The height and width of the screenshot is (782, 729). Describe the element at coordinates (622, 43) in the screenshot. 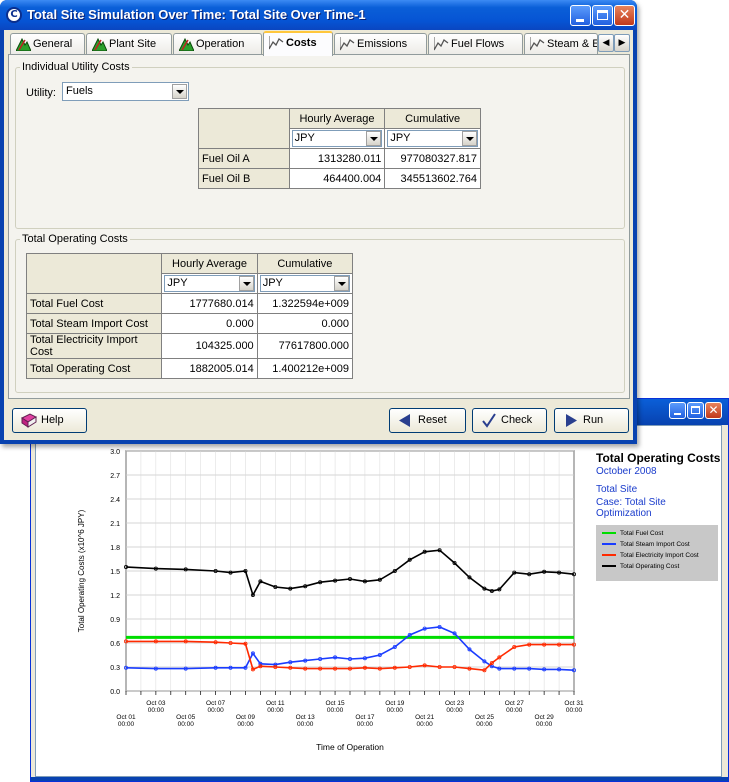

I see `tab-scroll-right-button: ▶` at that location.